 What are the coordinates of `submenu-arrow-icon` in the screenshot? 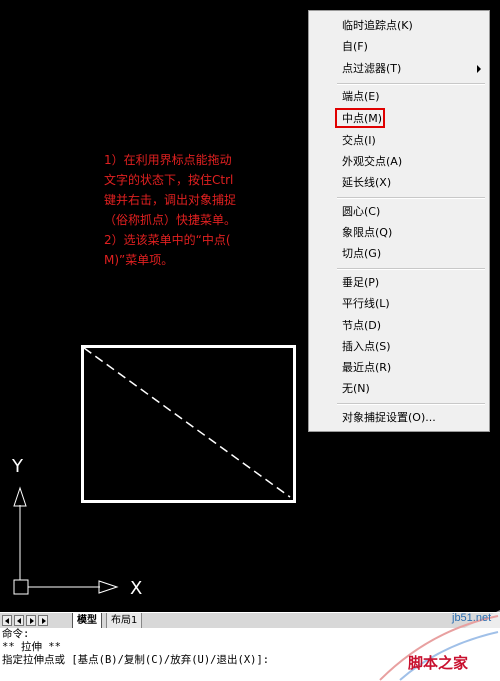 It's located at (479, 69).